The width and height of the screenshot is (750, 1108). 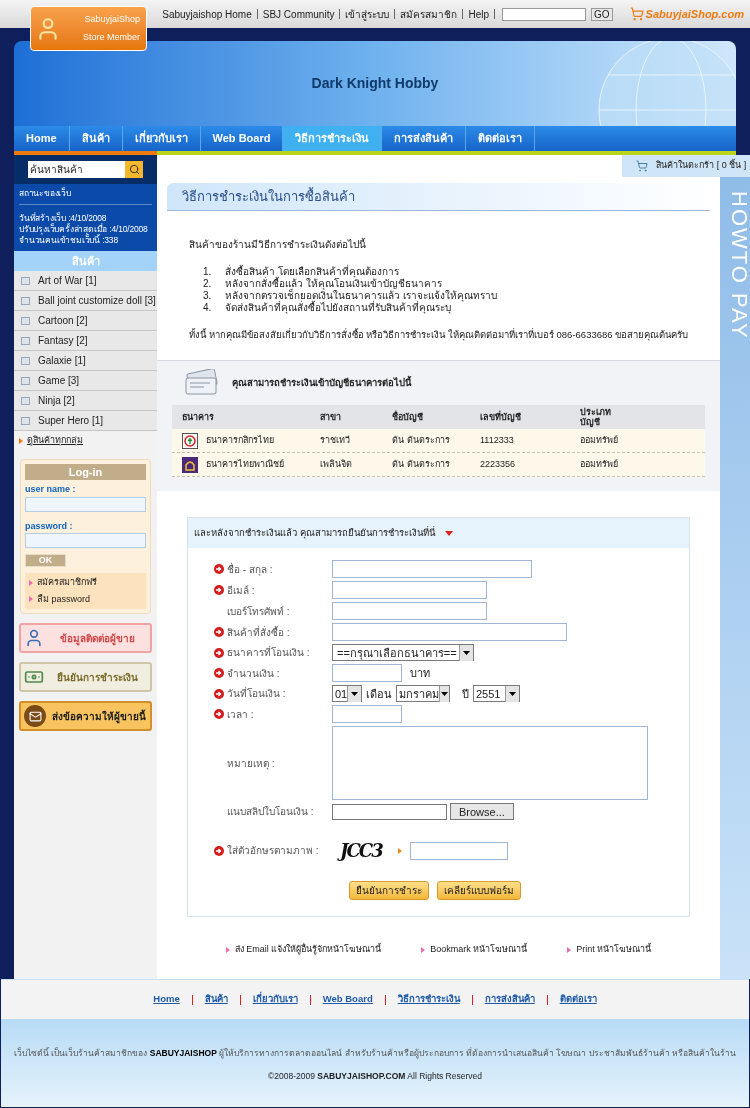 What do you see at coordinates (198, 417) in the screenshot?
I see `column-header: ธนาคาร` at bounding box center [198, 417].